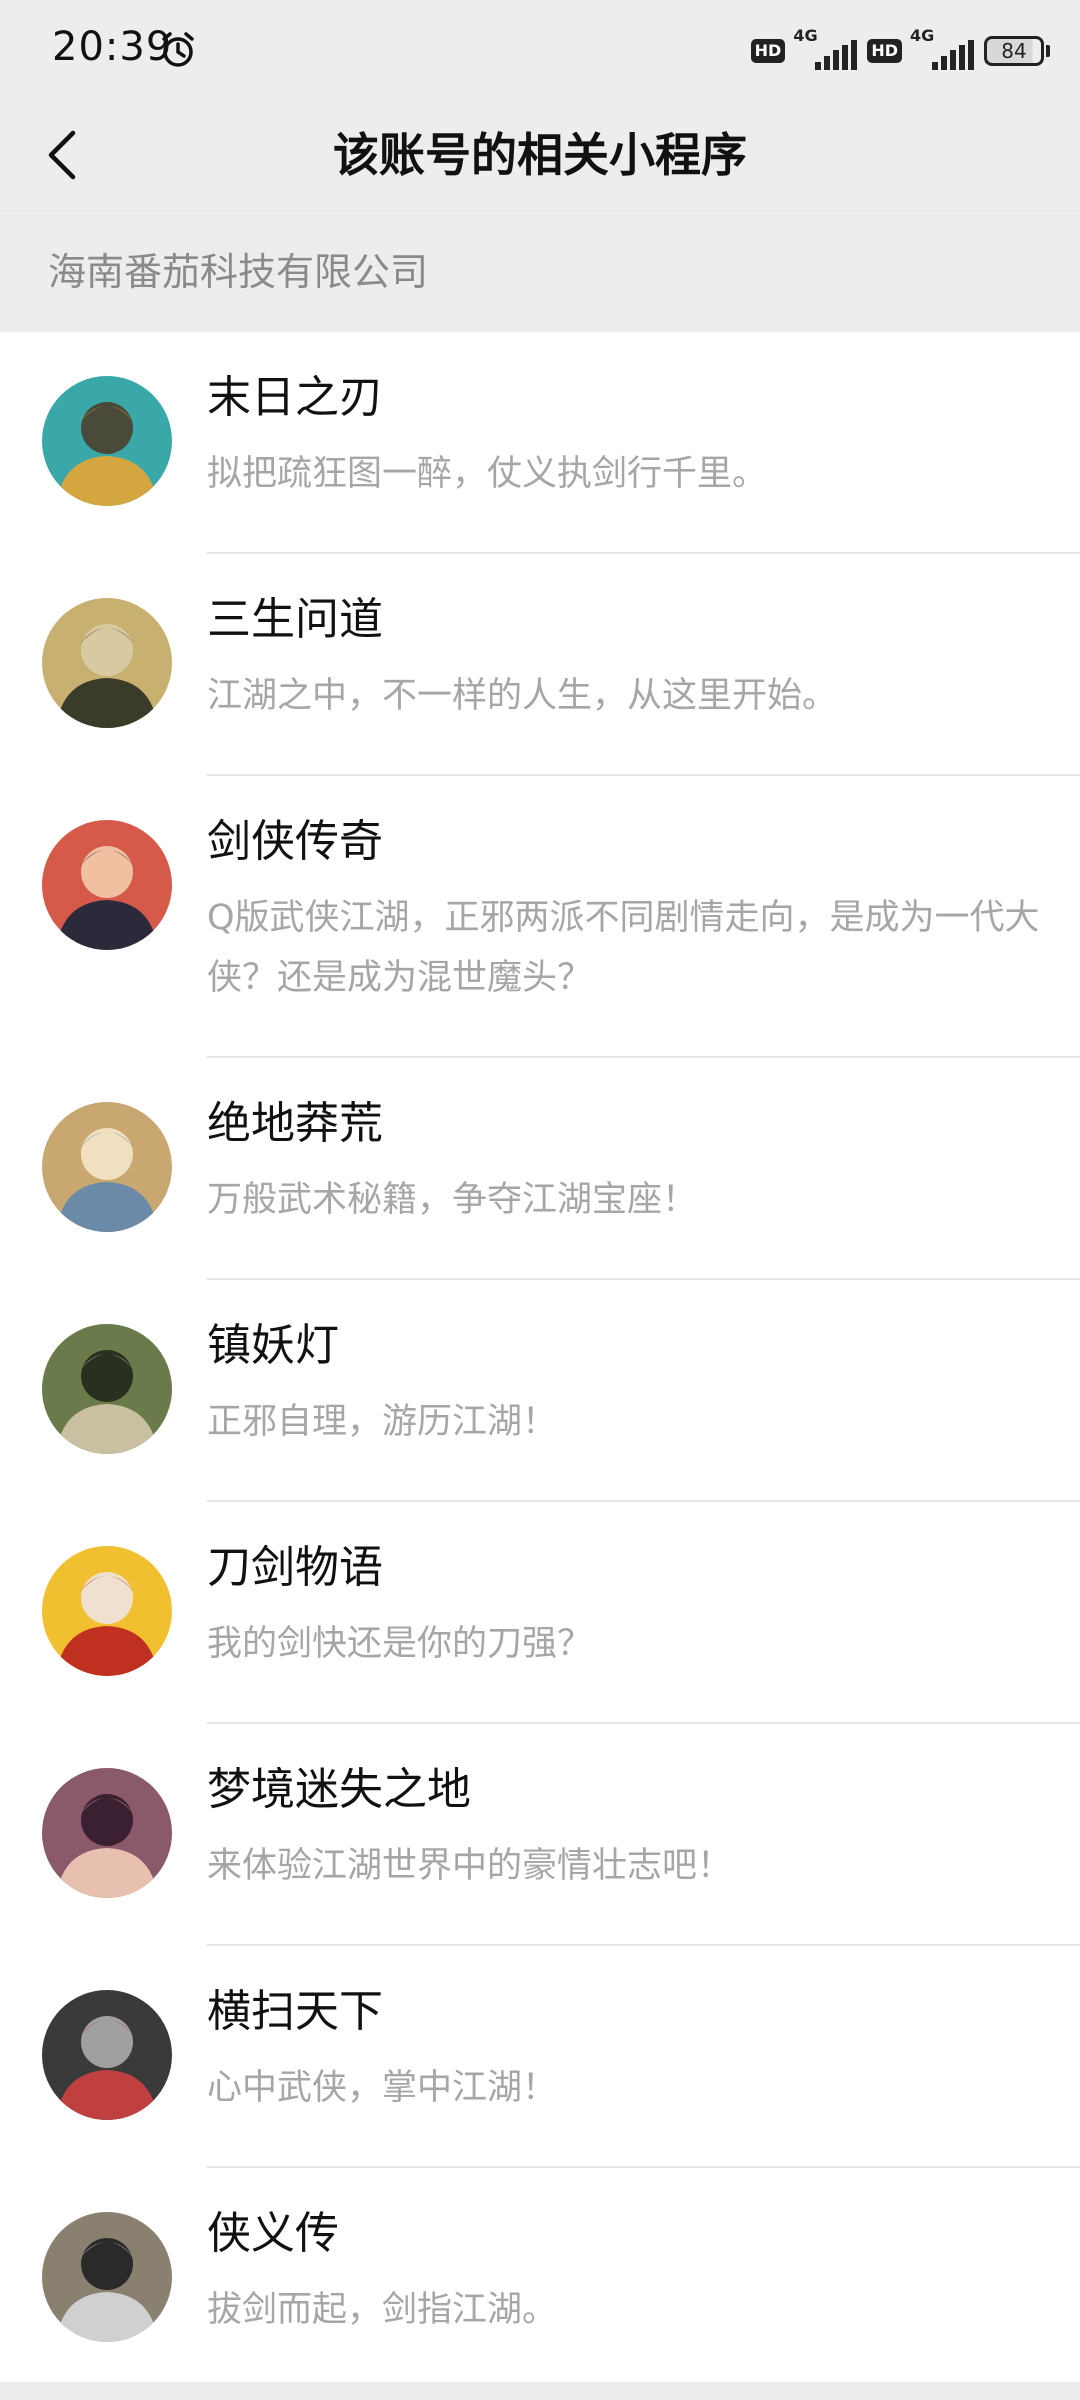  Describe the element at coordinates (295, 619) in the screenshot. I see `item-name: 三生问道` at that location.